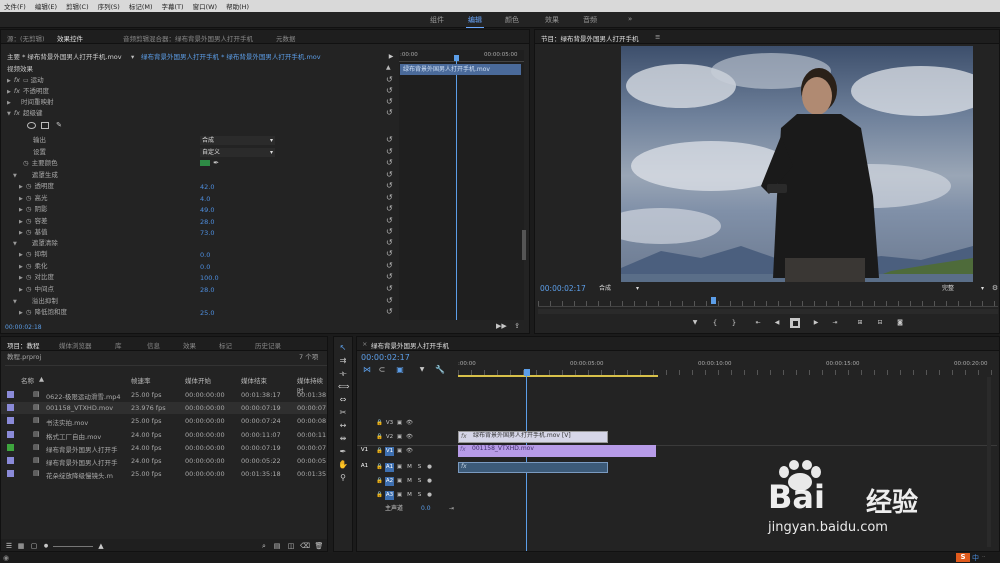 This screenshot has width=1000, height=563. What do you see at coordinates (860, 323) in the screenshot?
I see `insert-icon: ⊞` at bounding box center [860, 323].